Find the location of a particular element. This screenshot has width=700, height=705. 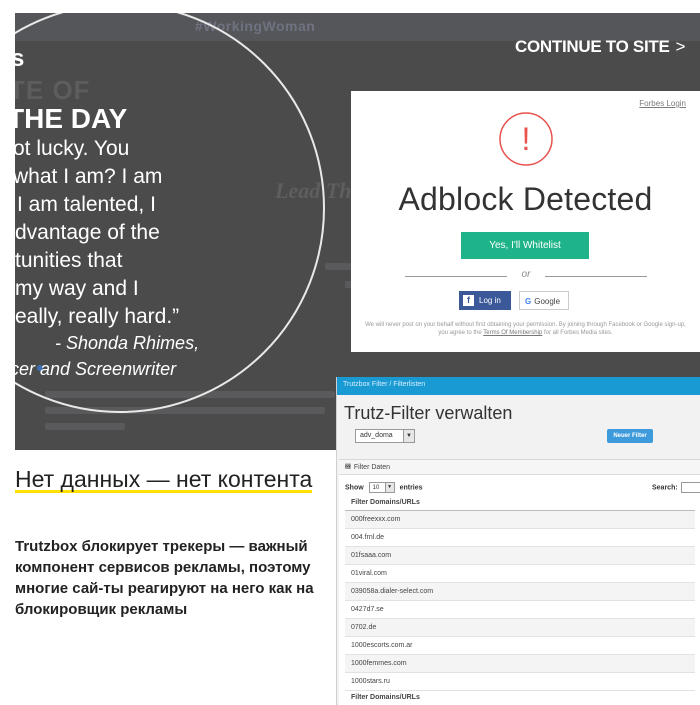

entries-length-control: Show 10 ▼ entries is located at coordinates (384, 487).